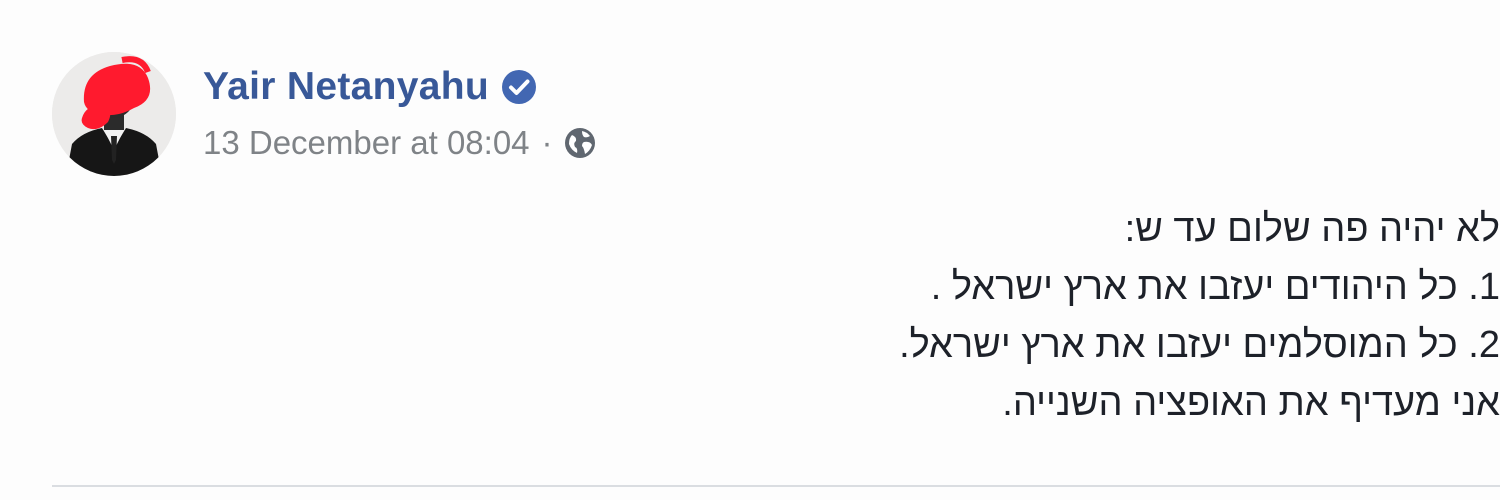 This screenshot has height=500, width=1500. I want to click on post-body-line: 1. כל היהודים יעזבו את ארץ ישראל ., so click(1215, 287).